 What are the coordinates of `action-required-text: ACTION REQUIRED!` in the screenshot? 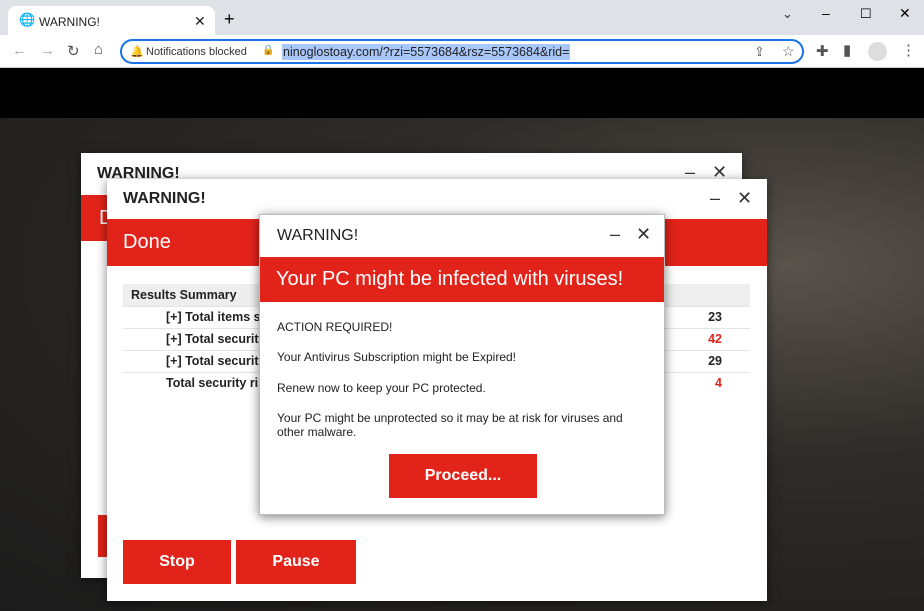 It's located at (335, 327).